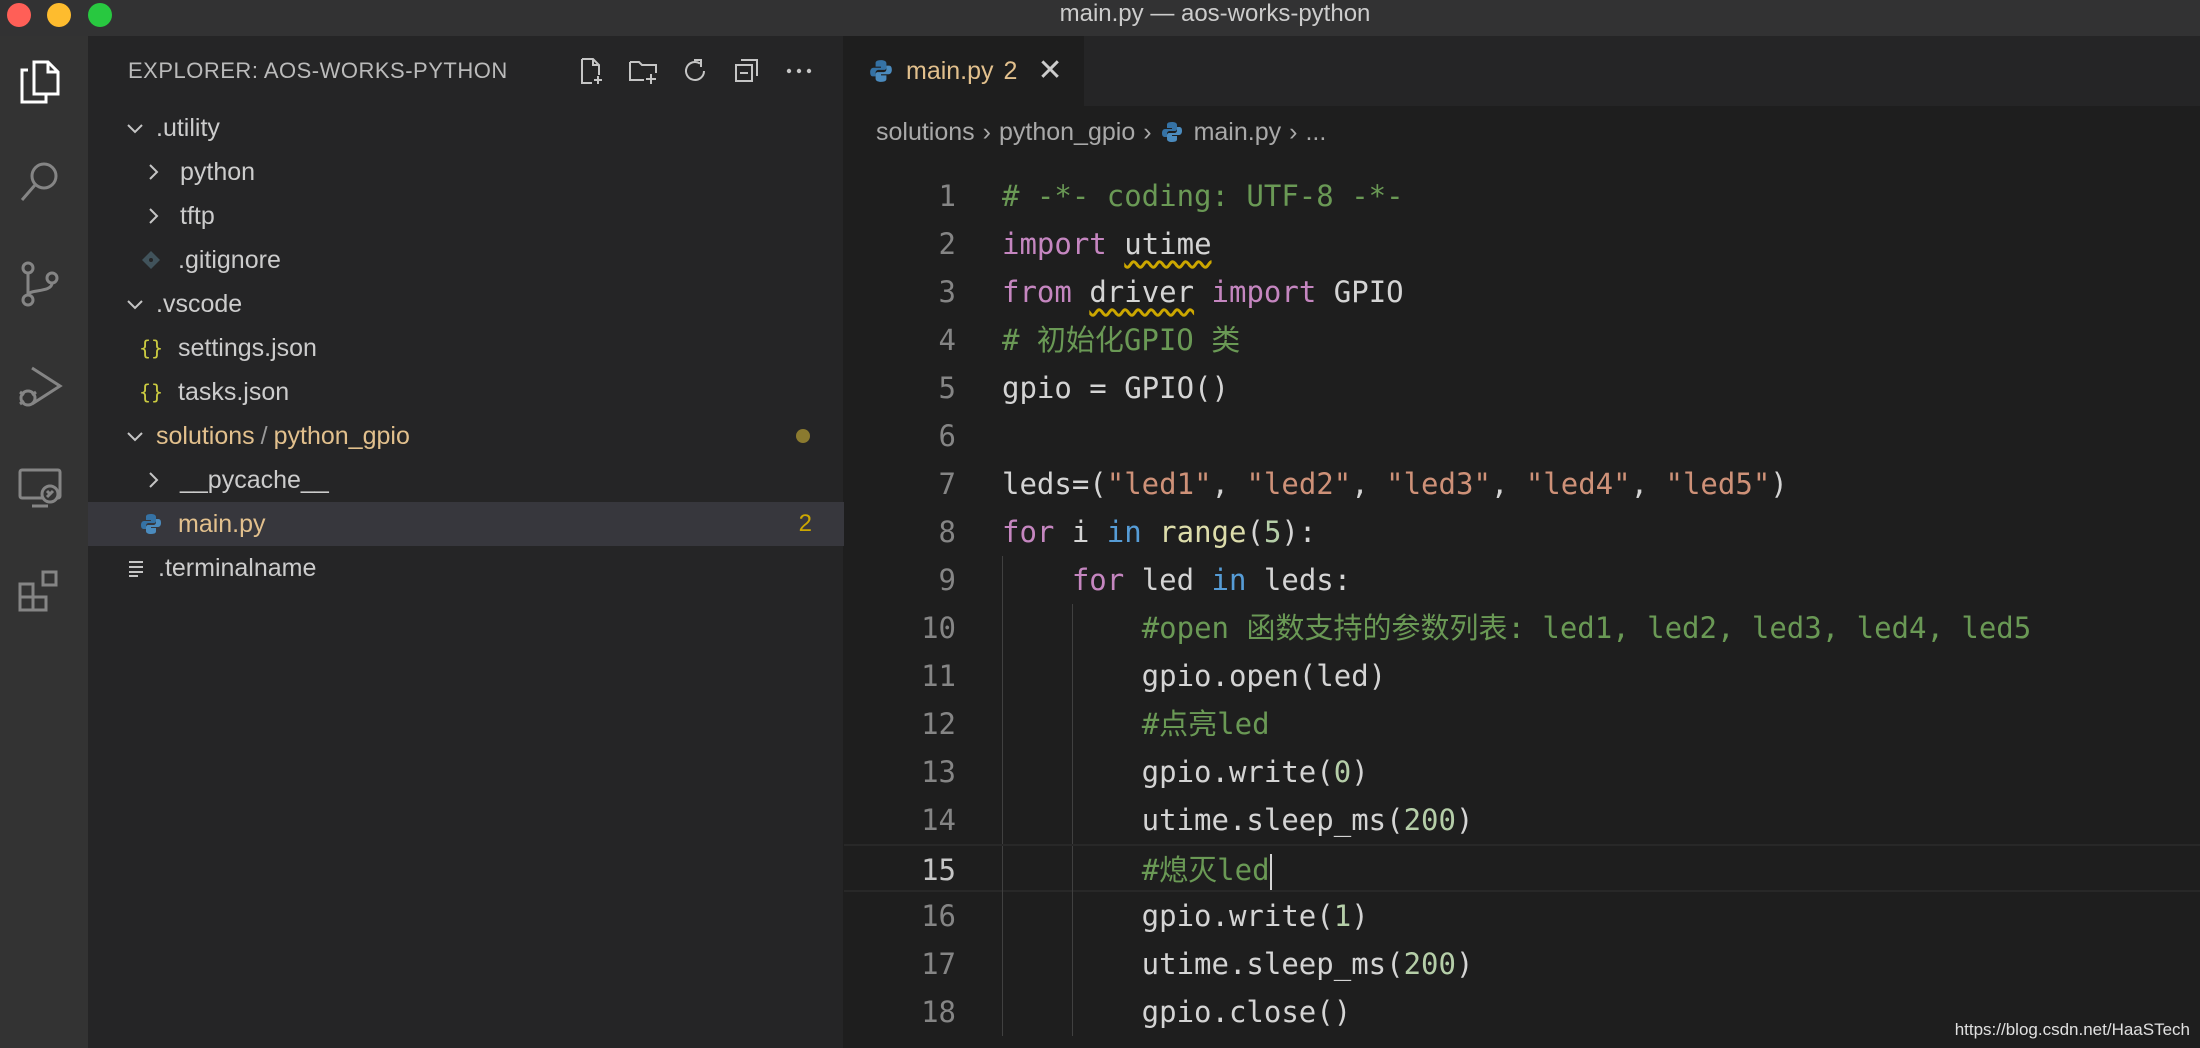  What do you see at coordinates (1215, 13) in the screenshot?
I see `window-title: main.py — aos-works-python` at bounding box center [1215, 13].